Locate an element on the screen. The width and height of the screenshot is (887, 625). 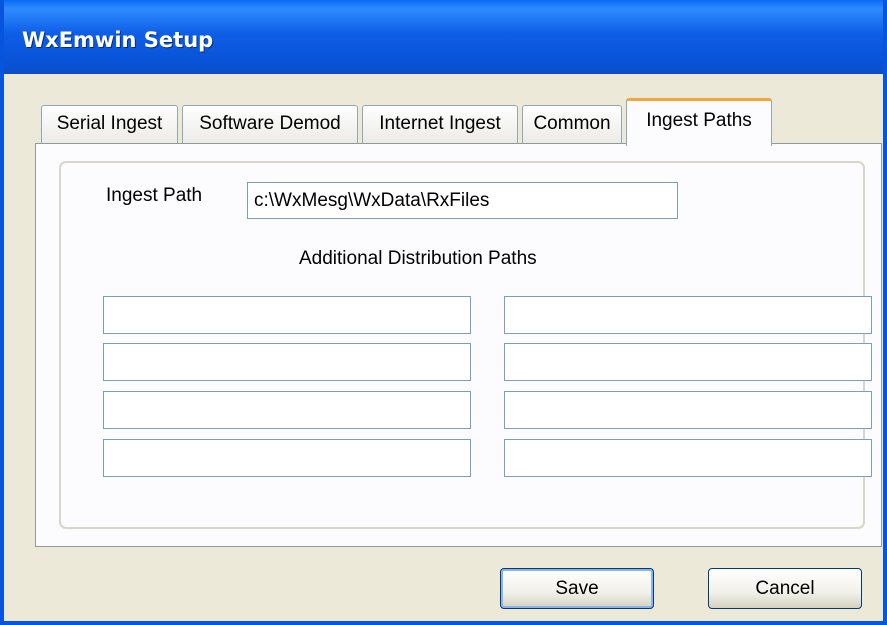
tab-common: Common is located at coordinates (572, 124).